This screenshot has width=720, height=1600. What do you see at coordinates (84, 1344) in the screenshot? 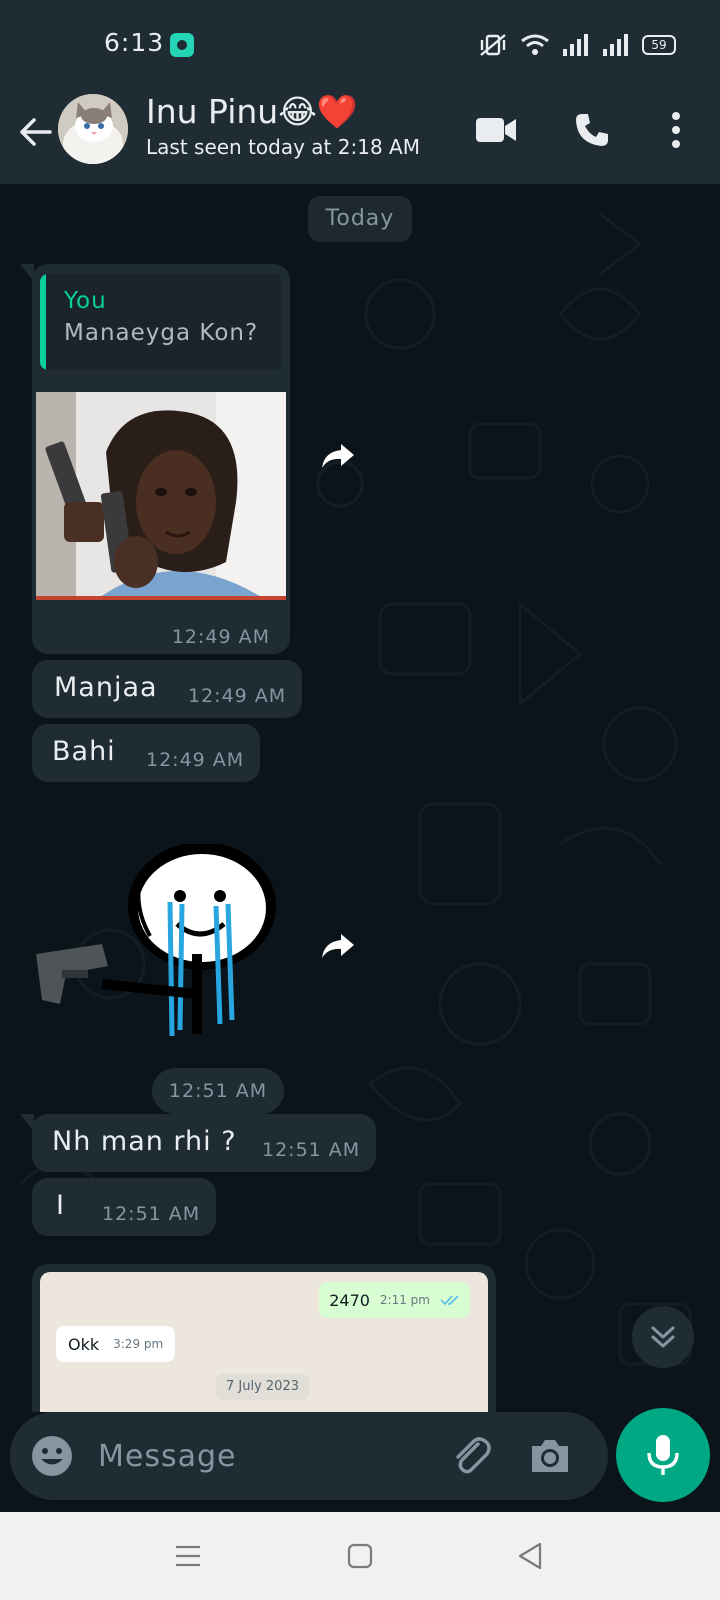
I see `screenshot-incoming-text: Okk` at bounding box center [84, 1344].